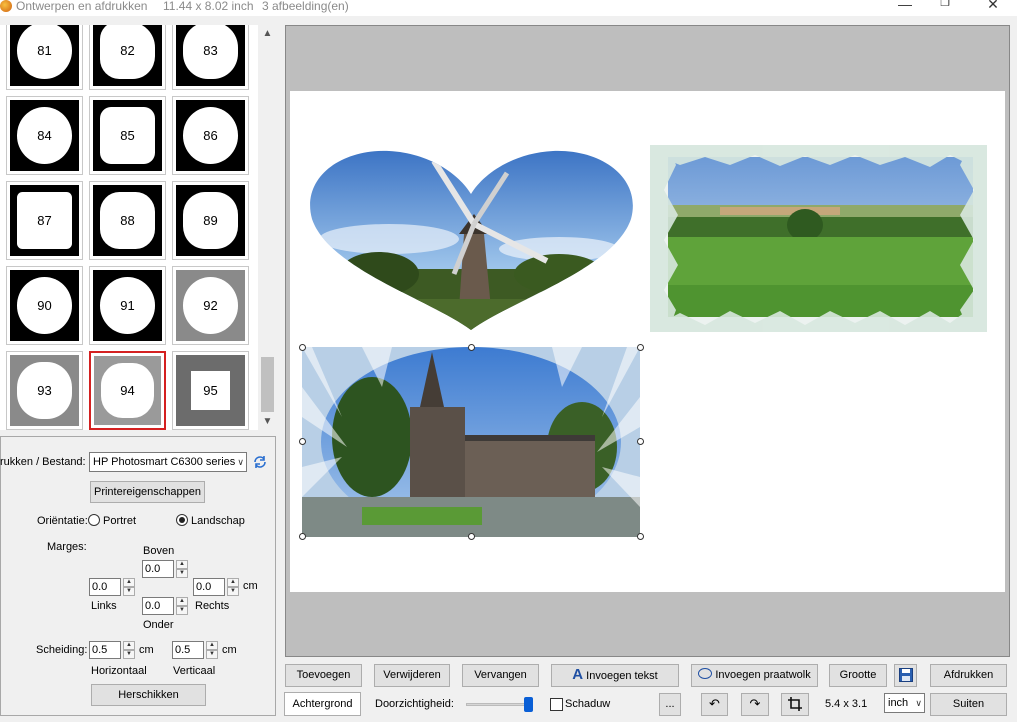 The width and height of the screenshot is (1017, 722). What do you see at coordinates (412, 675) in the screenshot?
I see `remove-button: Verwijderen` at bounding box center [412, 675].